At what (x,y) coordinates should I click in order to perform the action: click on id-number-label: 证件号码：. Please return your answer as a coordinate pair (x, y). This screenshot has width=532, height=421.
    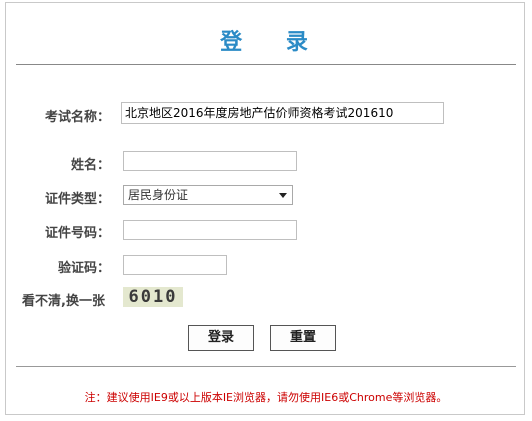
    Looking at the image, I should click on (77, 233).